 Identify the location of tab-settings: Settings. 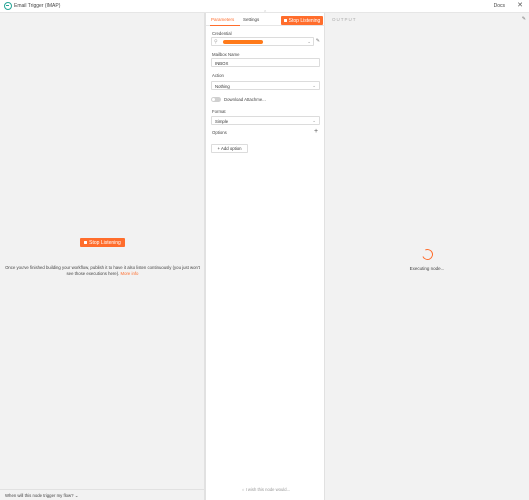
(251, 19).